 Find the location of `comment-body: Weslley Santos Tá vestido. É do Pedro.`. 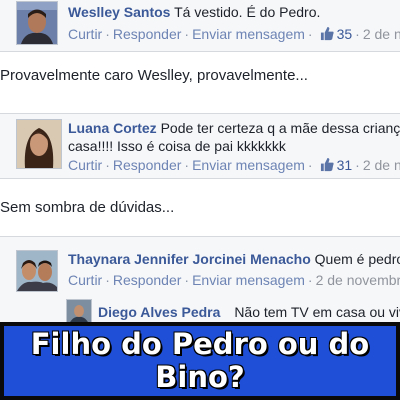

comment-body: Weslley Santos Tá vestido. É do Pedro. is located at coordinates (194, 12).